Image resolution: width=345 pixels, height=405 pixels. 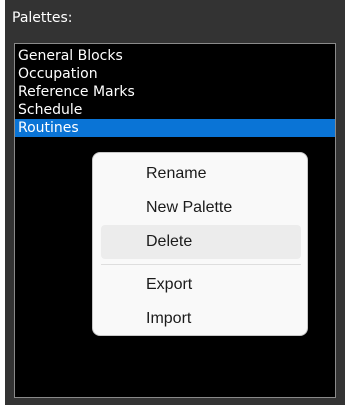 What do you see at coordinates (175, 110) in the screenshot?
I see `palette-item-schedule: Schedule` at bounding box center [175, 110].